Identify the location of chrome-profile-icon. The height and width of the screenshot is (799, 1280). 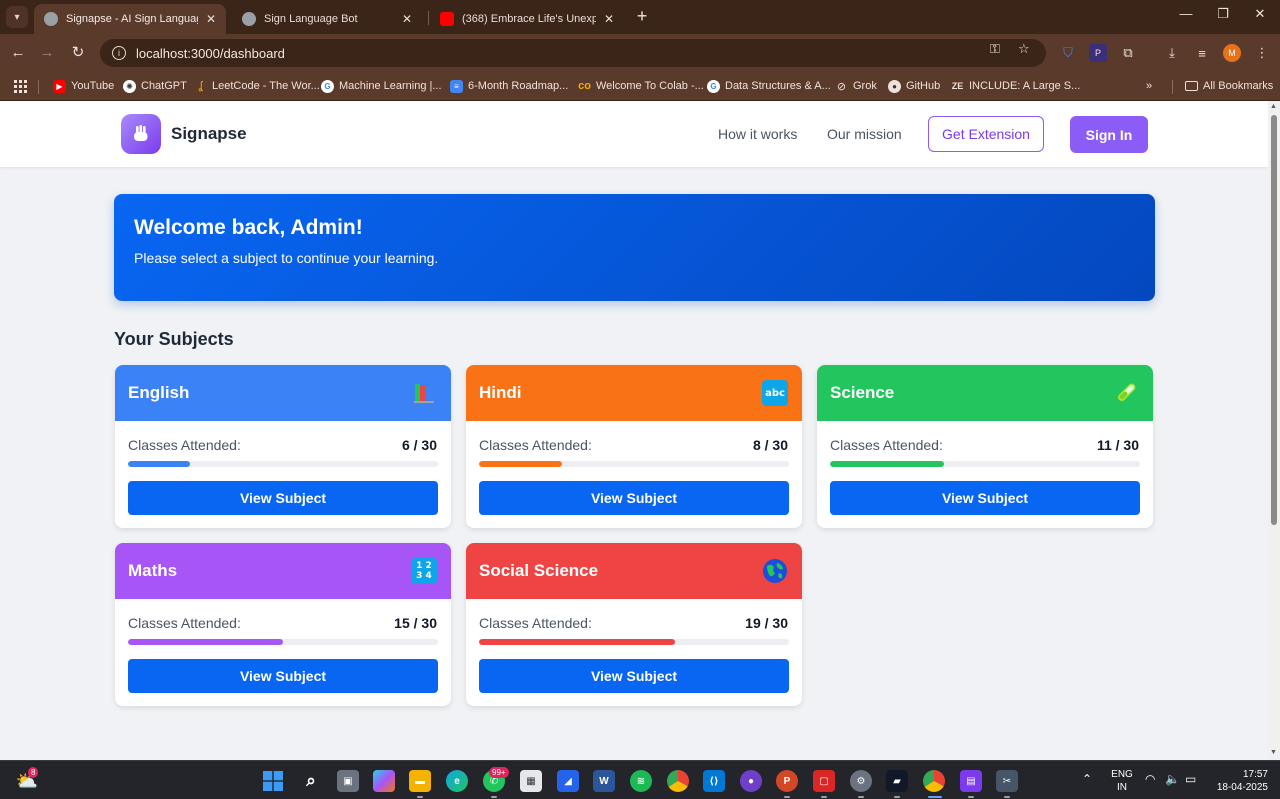
(934, 781).